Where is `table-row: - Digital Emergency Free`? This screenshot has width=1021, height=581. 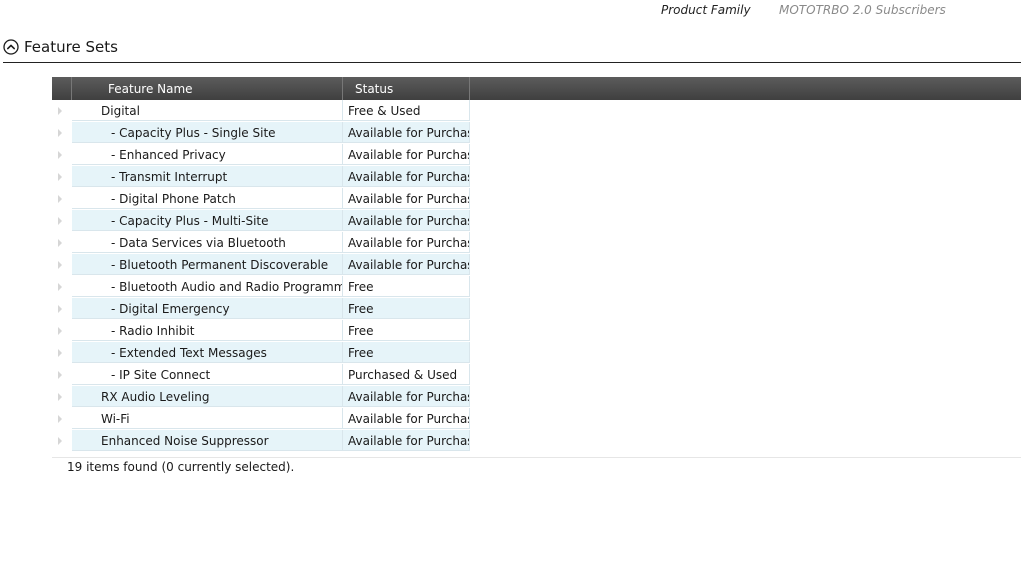 table-row: - Digital Emergency Free is located at coordinates (261, 309).